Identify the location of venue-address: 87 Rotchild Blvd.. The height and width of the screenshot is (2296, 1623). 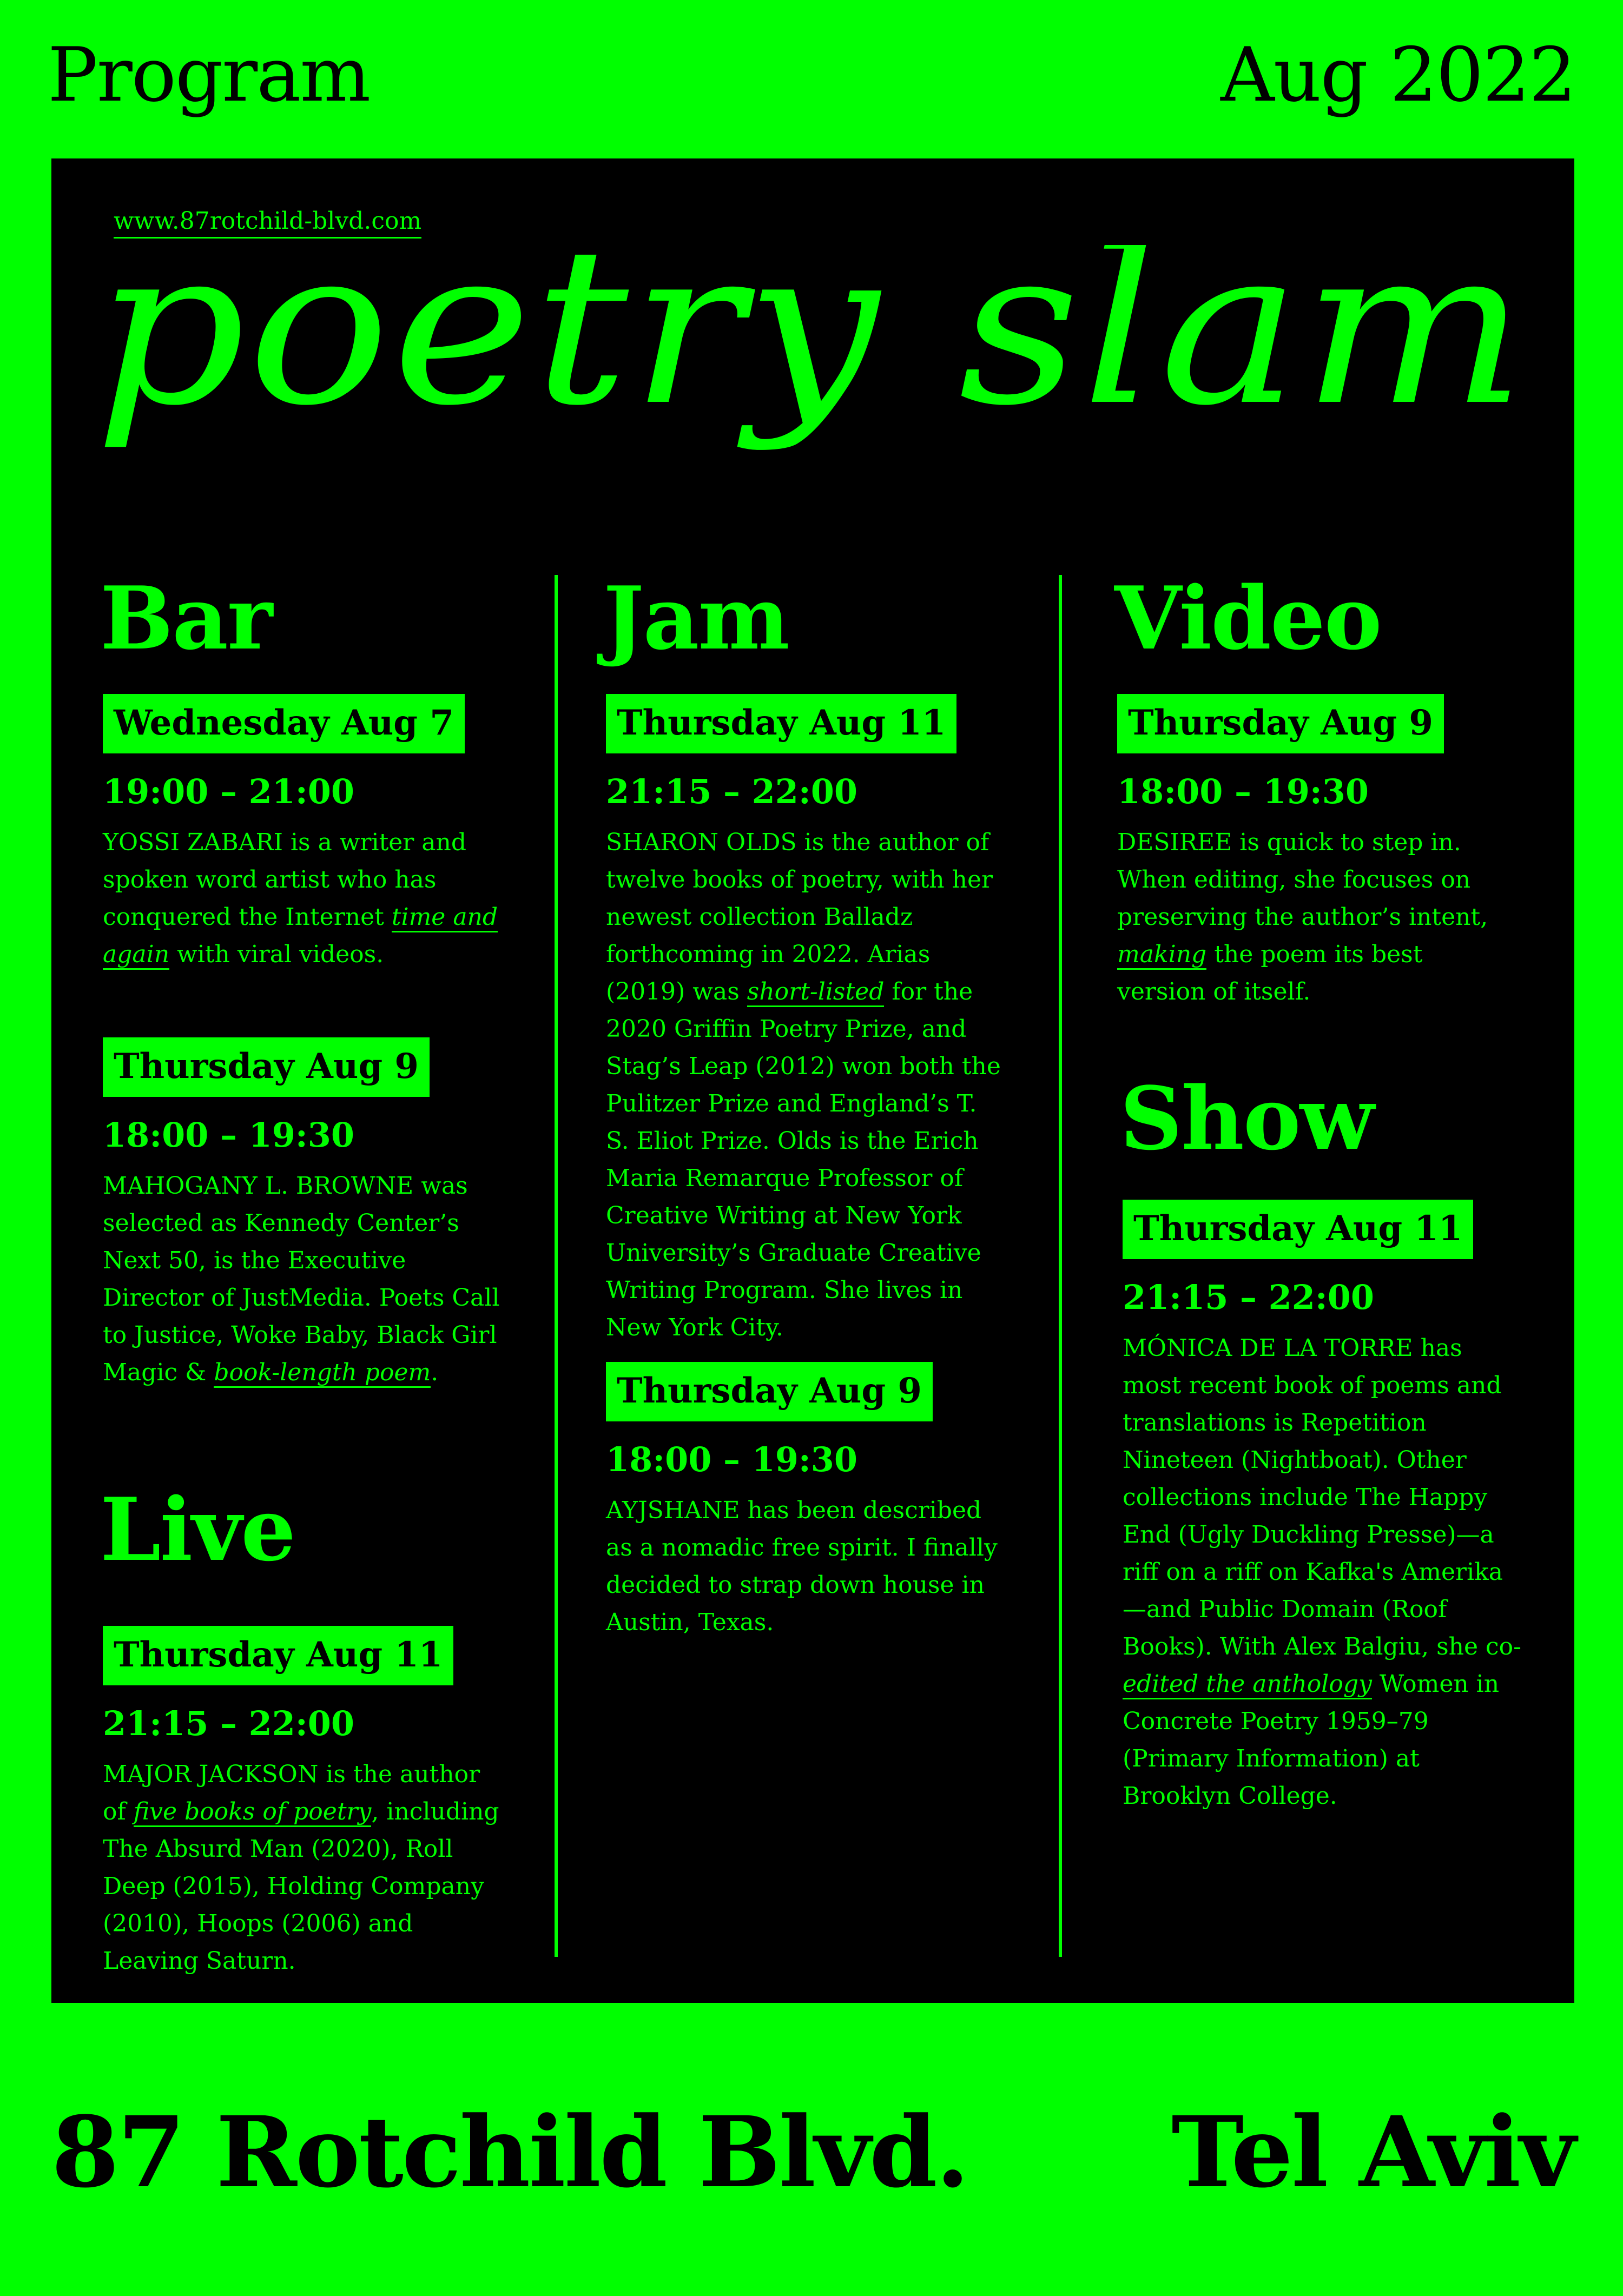
(510, 2152).